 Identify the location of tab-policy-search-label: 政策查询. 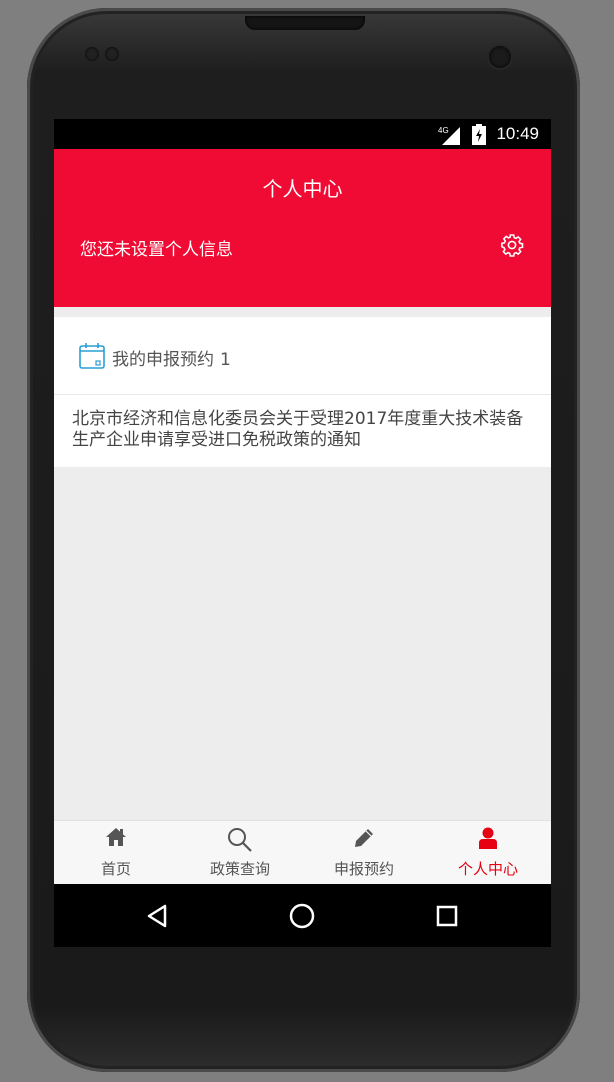
(239, 869).